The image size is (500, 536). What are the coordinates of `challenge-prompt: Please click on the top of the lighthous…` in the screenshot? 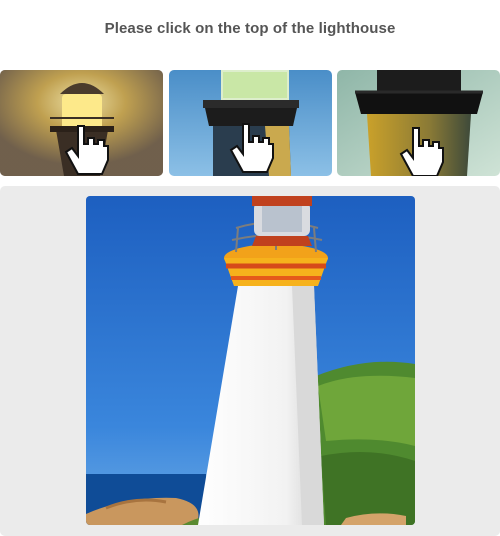 It's located at (250, 28).